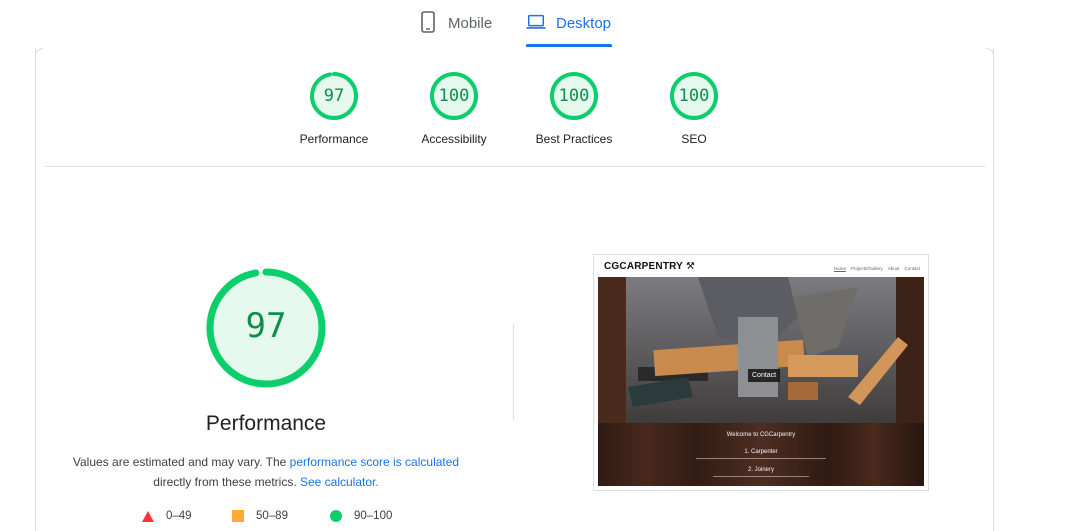 The height and width of the screenshot is (531, 1080). I want to click on legend-range: 90–100, so click(373, 516).